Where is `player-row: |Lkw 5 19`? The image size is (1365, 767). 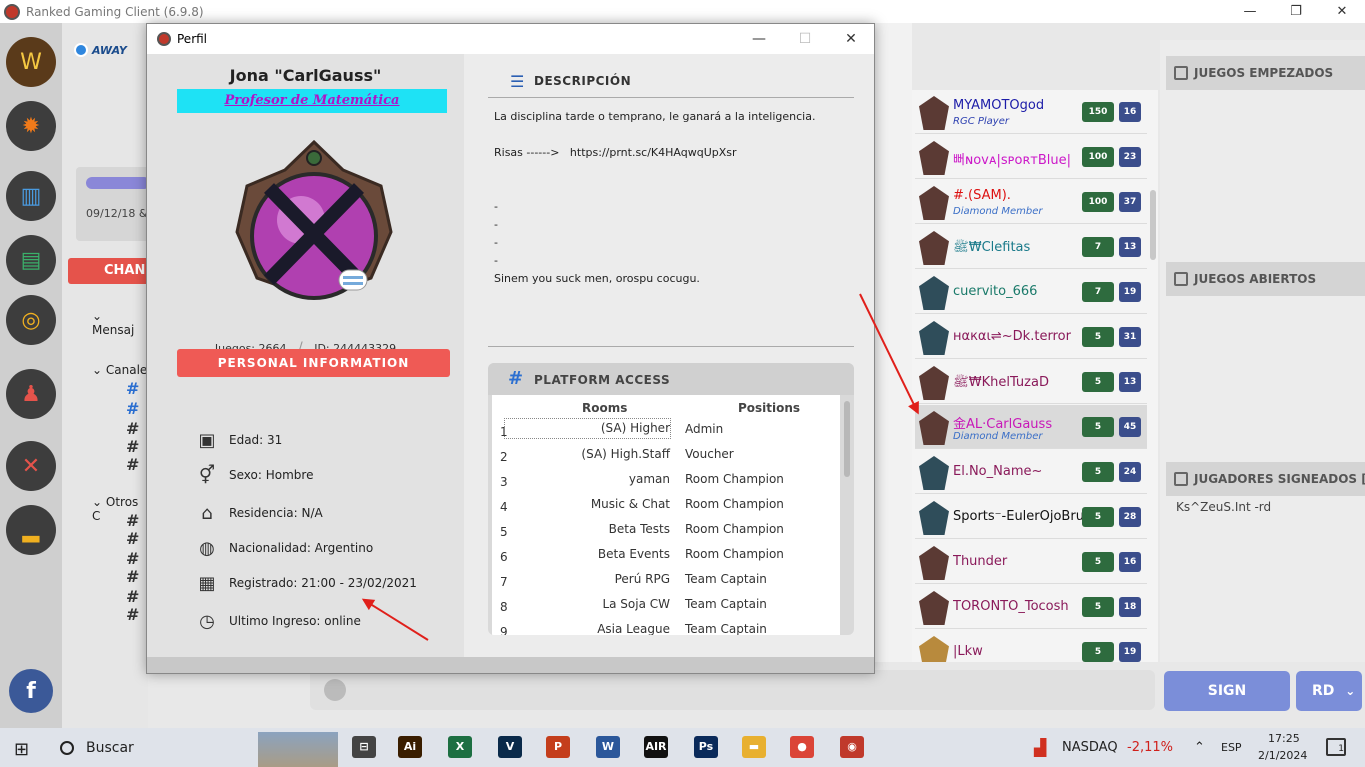 player-row: |Lkw 5 19 is located at coordinates (1031, 646).